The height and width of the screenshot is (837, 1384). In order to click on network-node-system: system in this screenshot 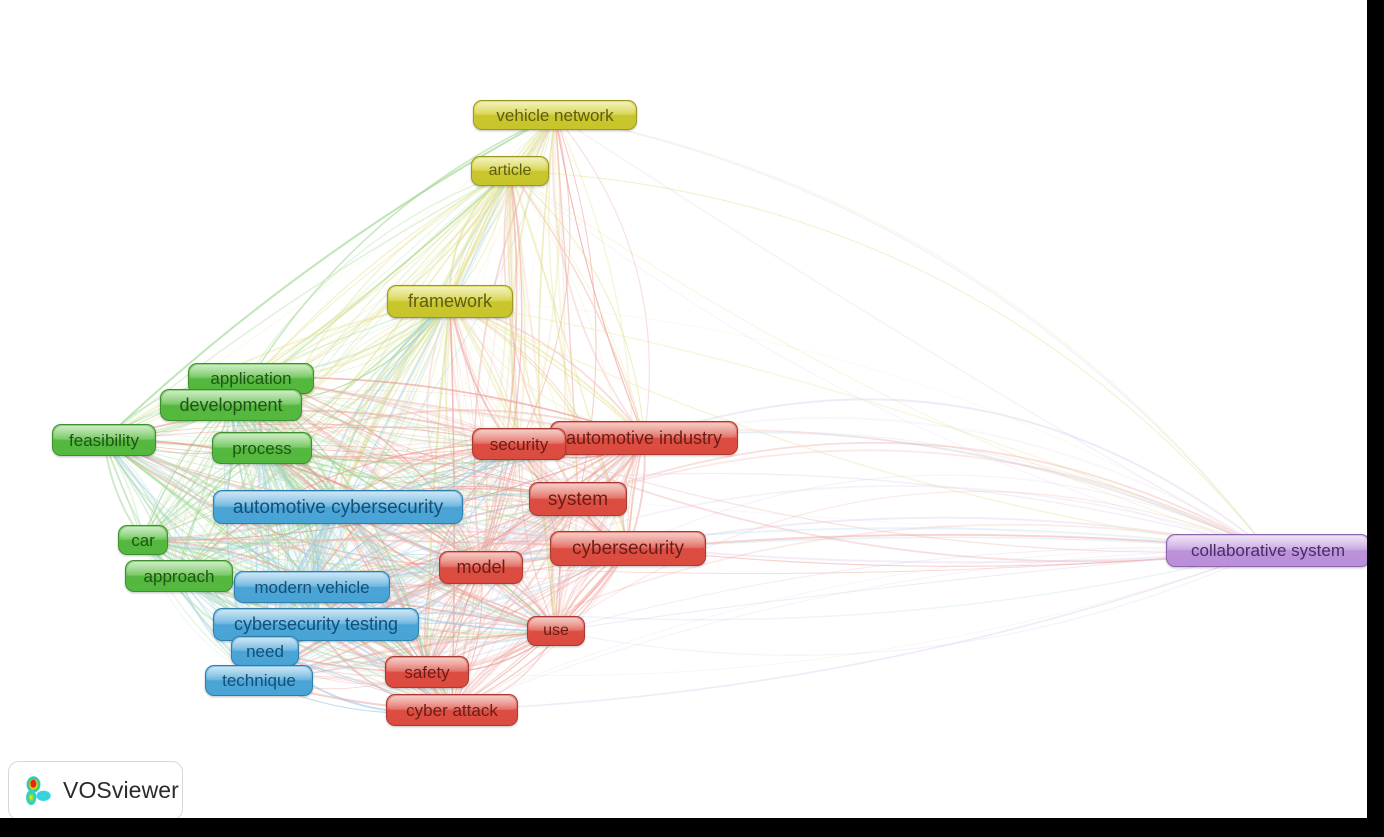, I will do `click(578, 499)`.